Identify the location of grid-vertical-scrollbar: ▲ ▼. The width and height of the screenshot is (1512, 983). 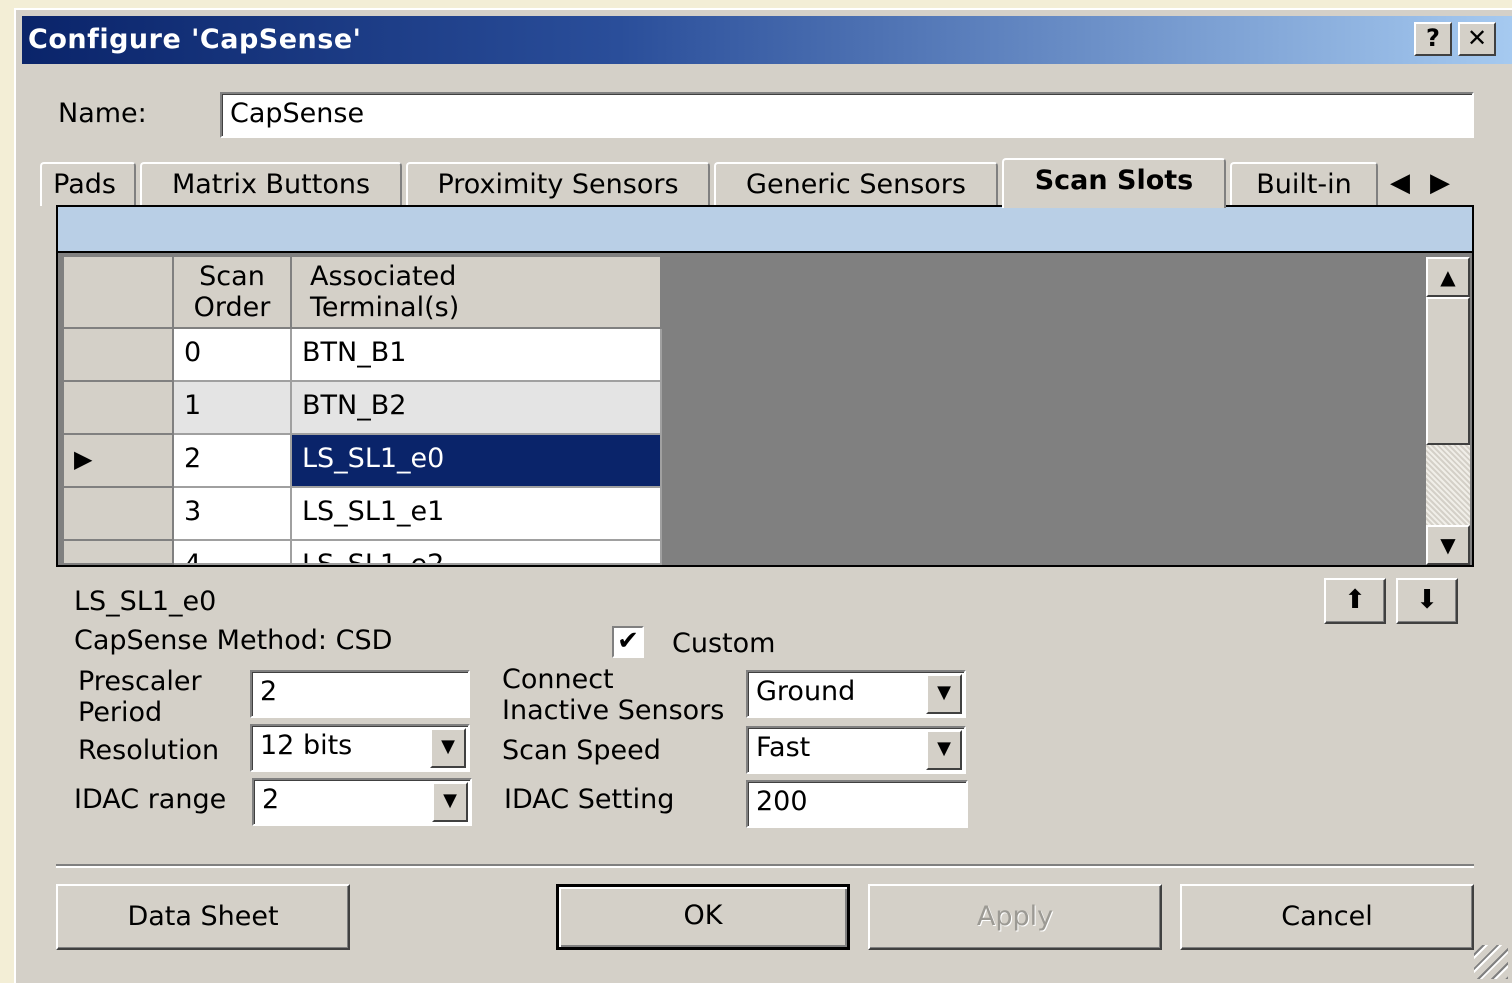
(1448, 411).